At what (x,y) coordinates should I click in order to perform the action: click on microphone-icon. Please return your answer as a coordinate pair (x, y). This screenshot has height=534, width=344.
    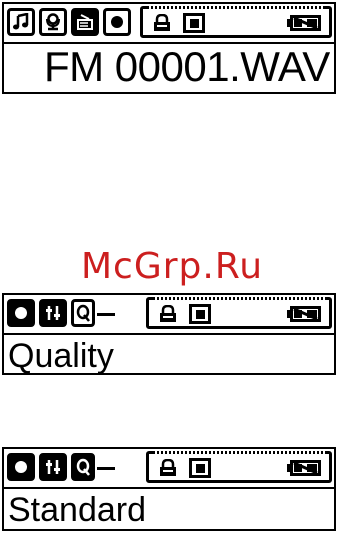
    Looking at the image, I should click on (53, 22).